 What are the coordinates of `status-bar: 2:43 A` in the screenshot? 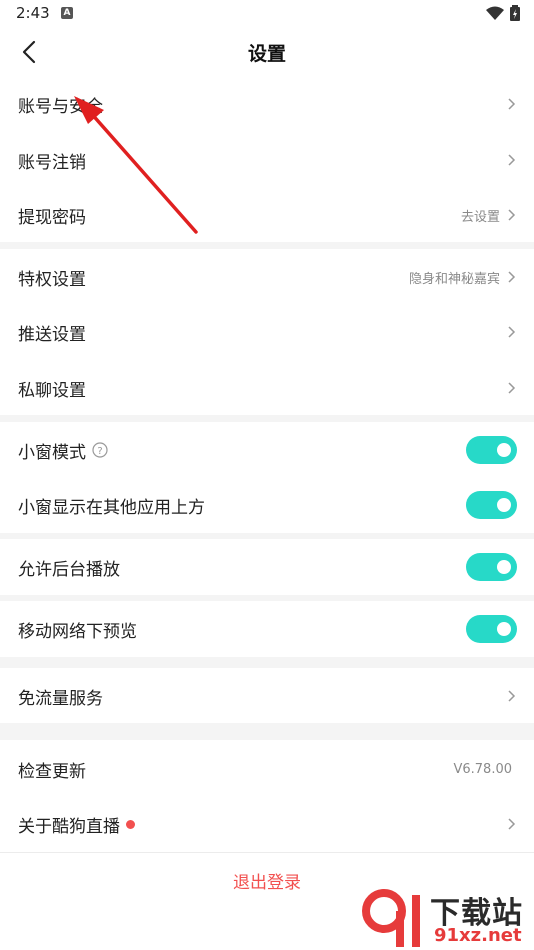 It's located at (267, 14).